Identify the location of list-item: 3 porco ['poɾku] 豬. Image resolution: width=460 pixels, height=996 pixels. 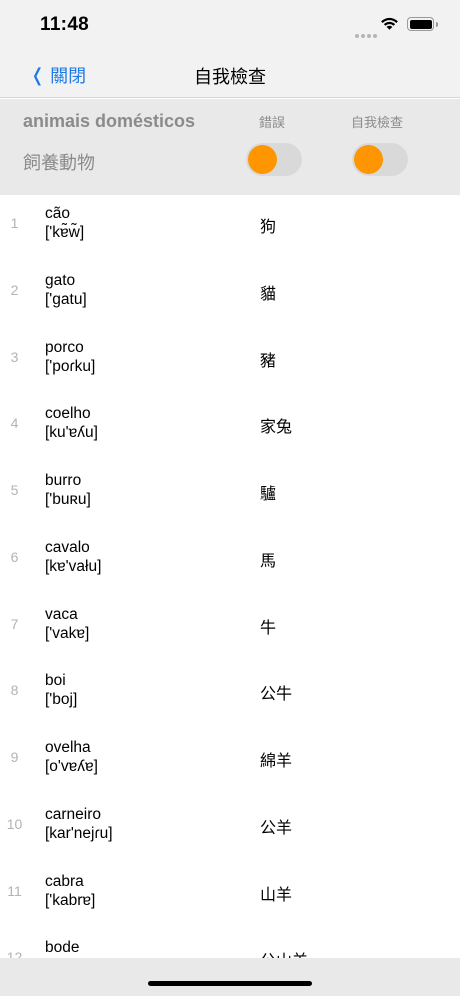
(230, 362).